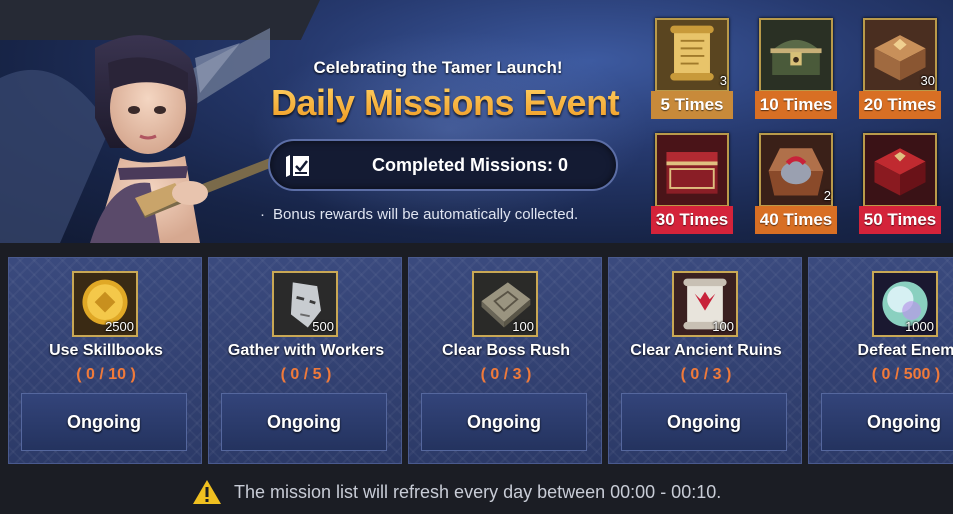 The height and width of the screenshot is (514, 953). What do you see at coordinates (506, 350) in the screenshot?
I see `mission-name: Clear Boss Rush` at bounding box center [506, 350].